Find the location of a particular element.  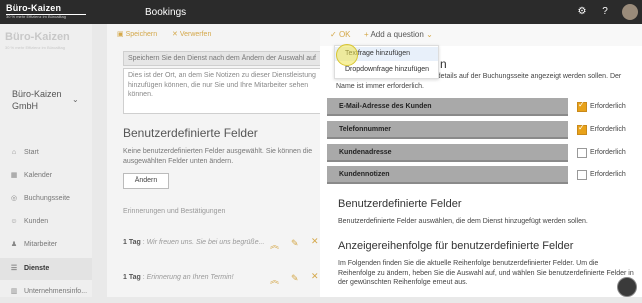

sidebar-item-label: Dienste is located at coordinates (37, 268).